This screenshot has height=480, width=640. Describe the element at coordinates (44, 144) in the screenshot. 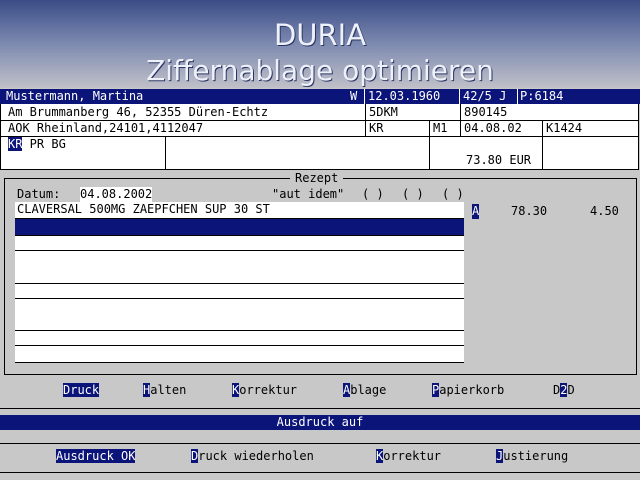

I see `flag-others: PR BG` at that location.